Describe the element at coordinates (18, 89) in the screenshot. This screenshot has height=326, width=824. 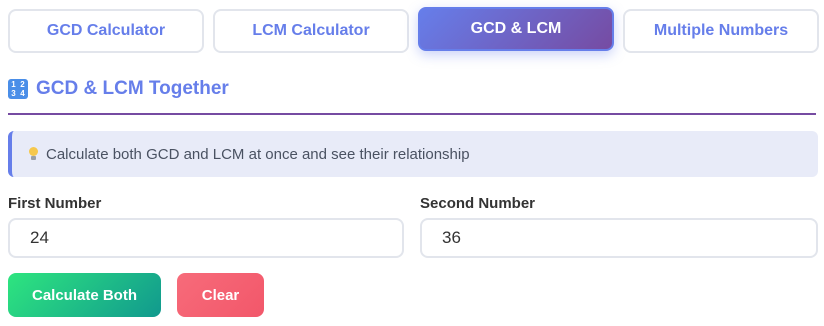
I see `numbers-1234-icon: 1234` at that location.